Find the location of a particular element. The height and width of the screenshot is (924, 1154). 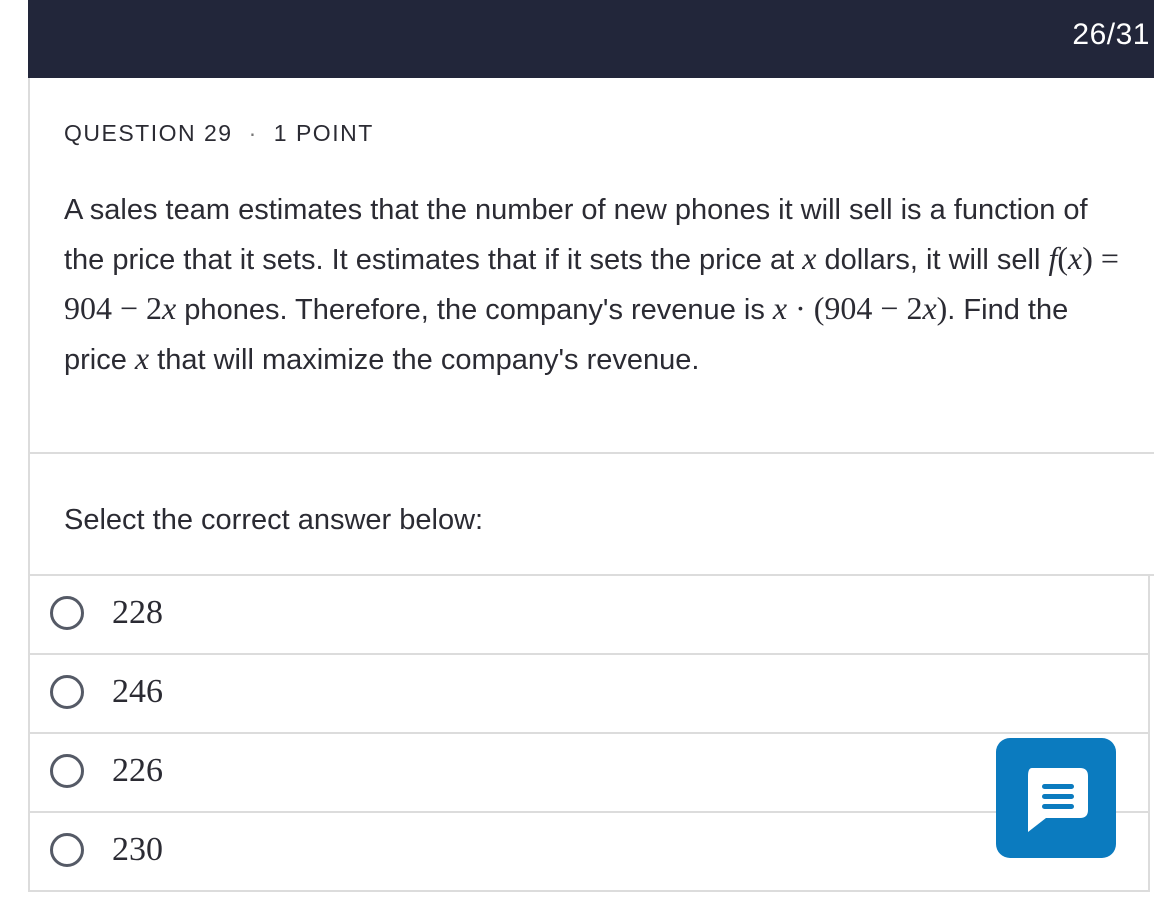

answer-instruction: Select the correct answer below: is located at coordinates (274, 520).